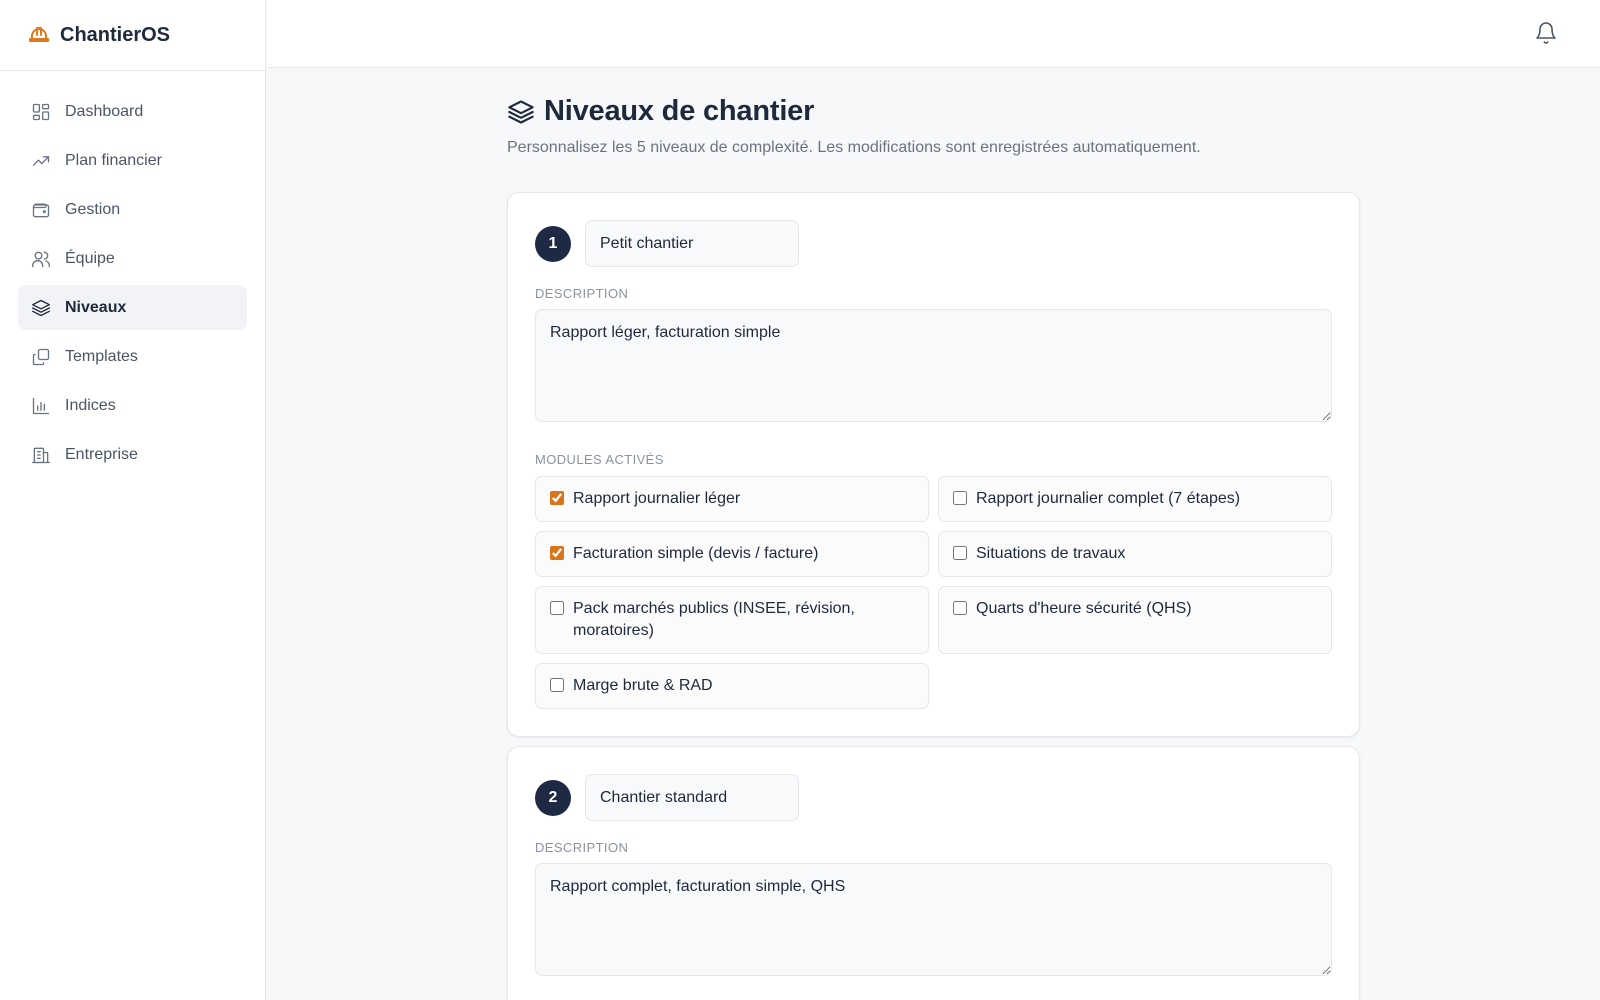 The width and height of the screenshot is (1600, 1000). What do you see at coordinates (933, 797) in the screenshot?
I see `level-header: 2` at bounding box center [933, 797].